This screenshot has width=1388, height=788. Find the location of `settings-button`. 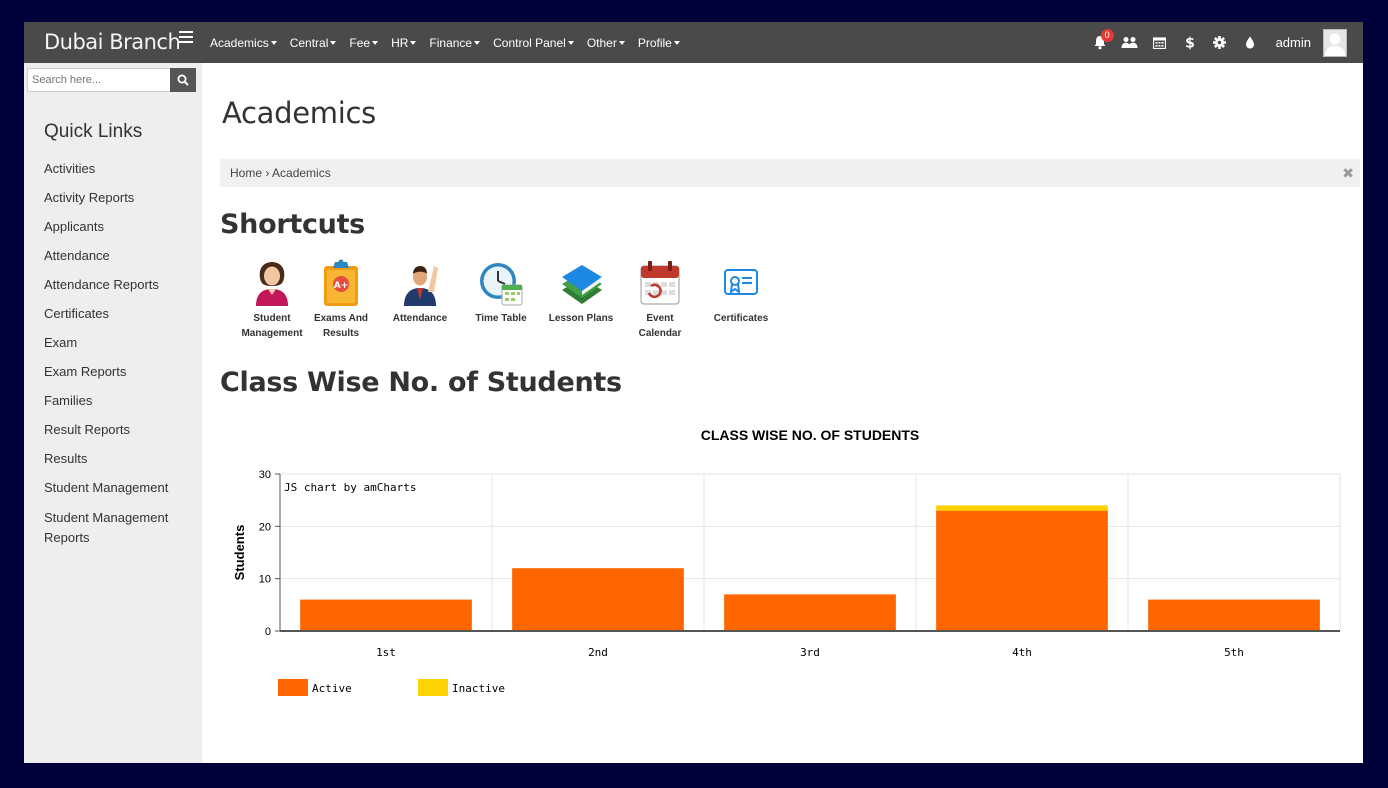

settings-button is located at coordinates (1220, 43).